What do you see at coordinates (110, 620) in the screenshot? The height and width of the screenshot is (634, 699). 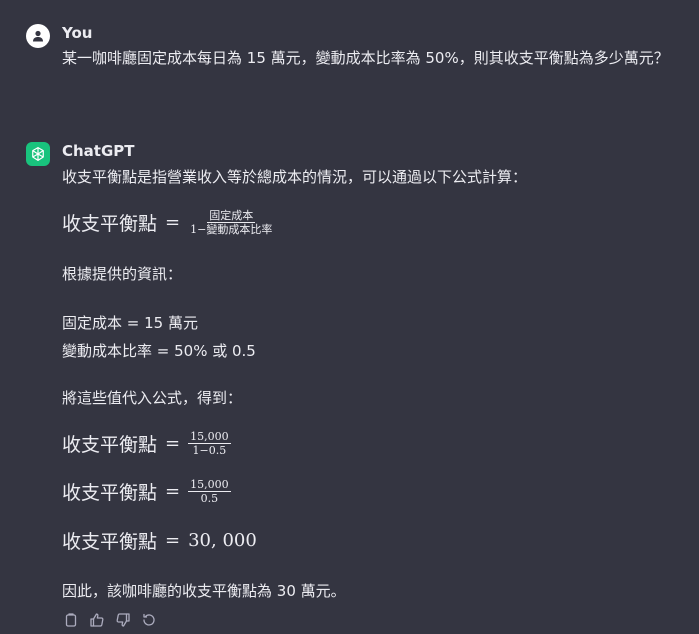 I see `message-actions` at bounding box center [110, 620].